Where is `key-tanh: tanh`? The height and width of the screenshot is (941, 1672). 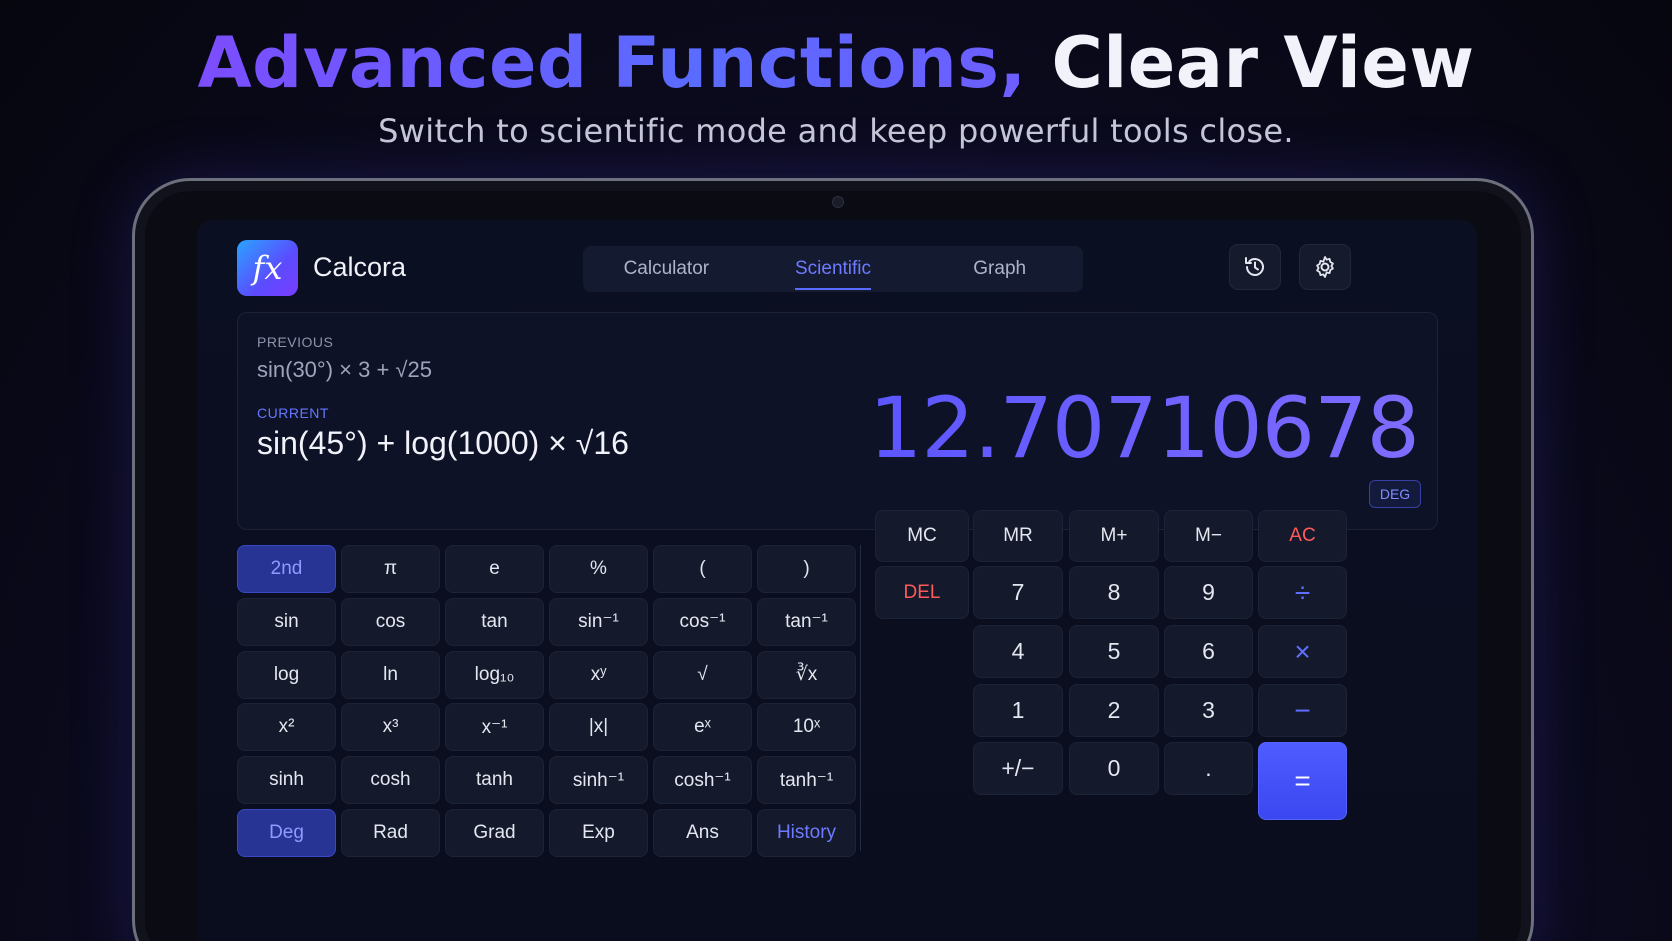 key-tanh: tanh is located at coordinates (494, 780).